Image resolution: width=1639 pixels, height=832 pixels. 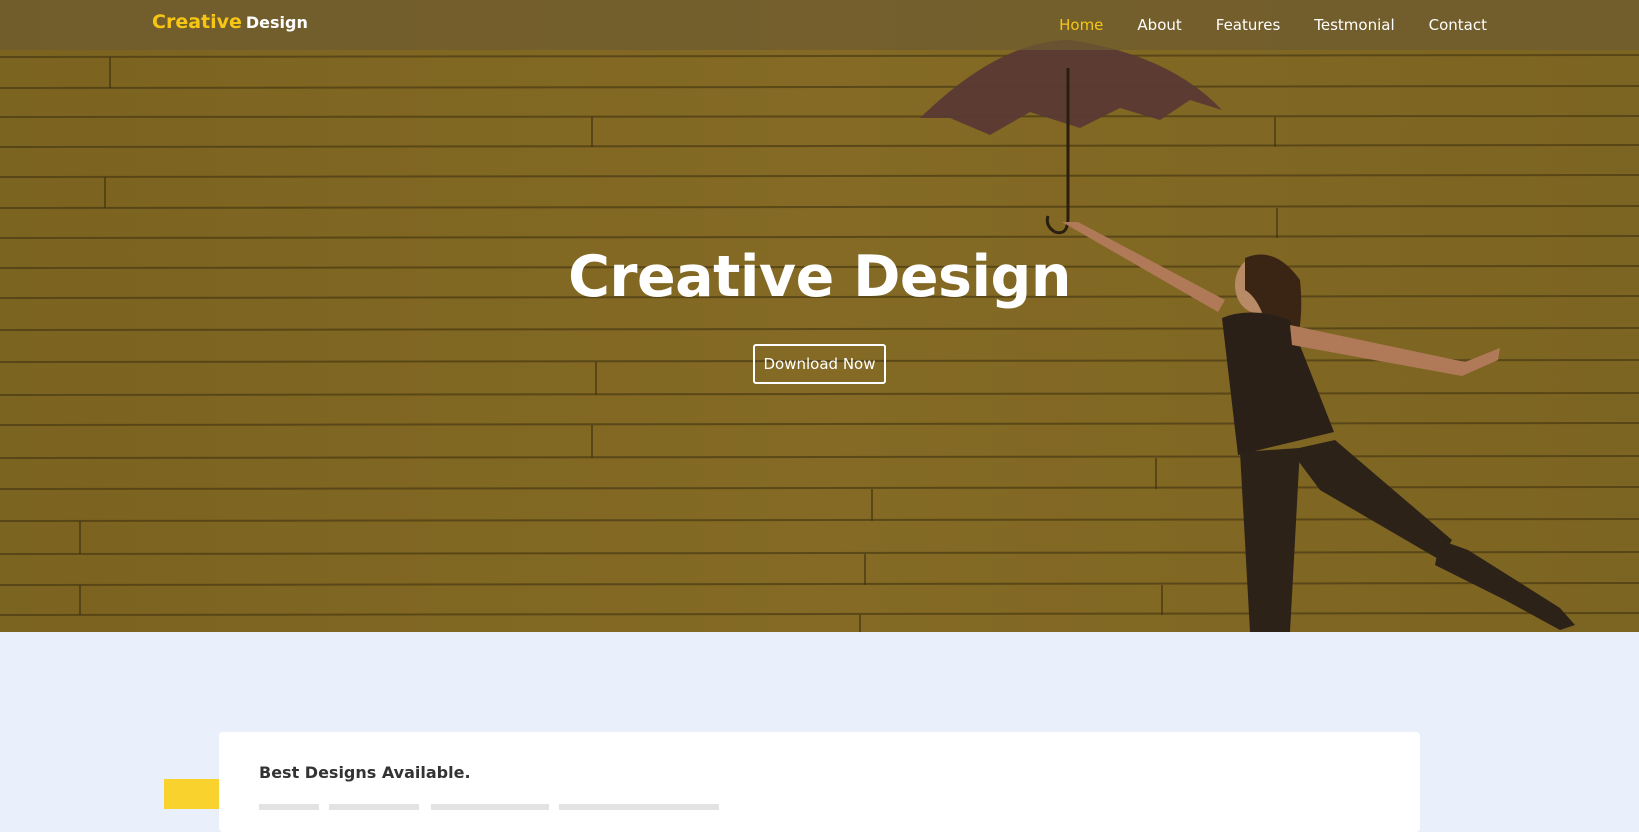 I want to click on brand-logo: Creative Design, so click(x=230, y=22).